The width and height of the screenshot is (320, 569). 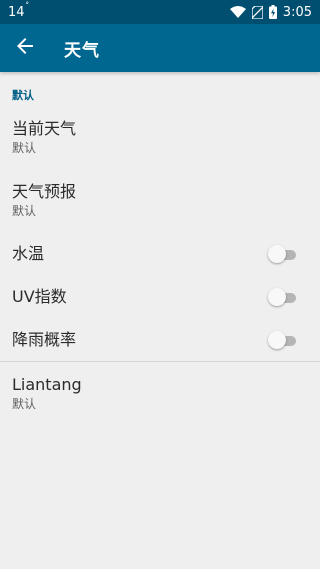 What do you see at coordinates (272, 12) in the screenshot?
I see `battery-charging-icon` at bounding box center [272, 12].